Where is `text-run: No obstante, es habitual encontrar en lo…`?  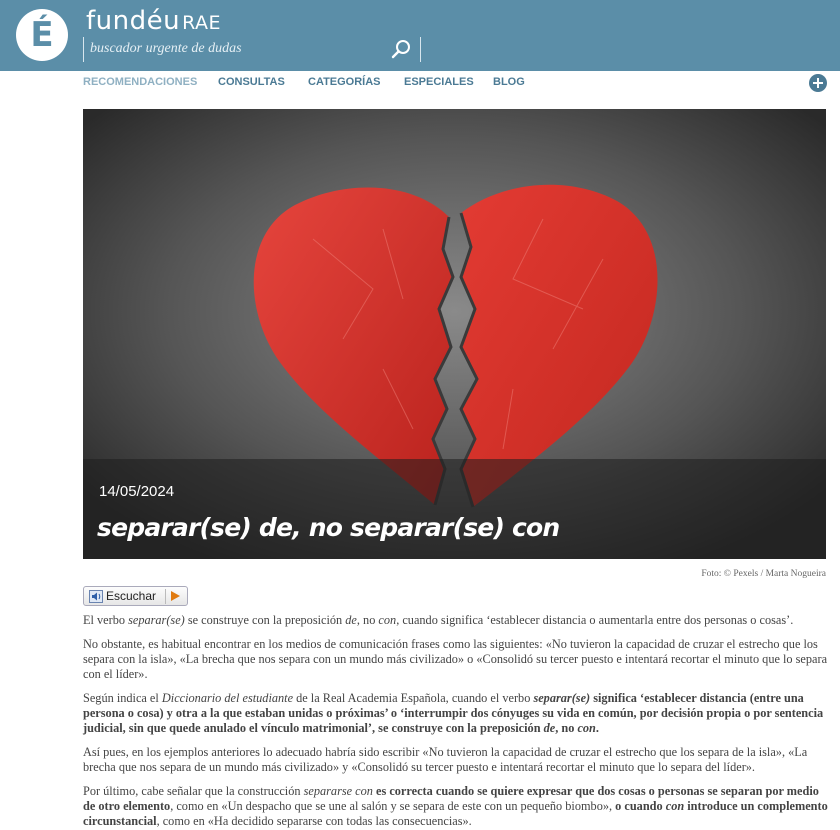 text-run: No obstante, es habitual encontrar en lo… is located at coordinates (455, 659).